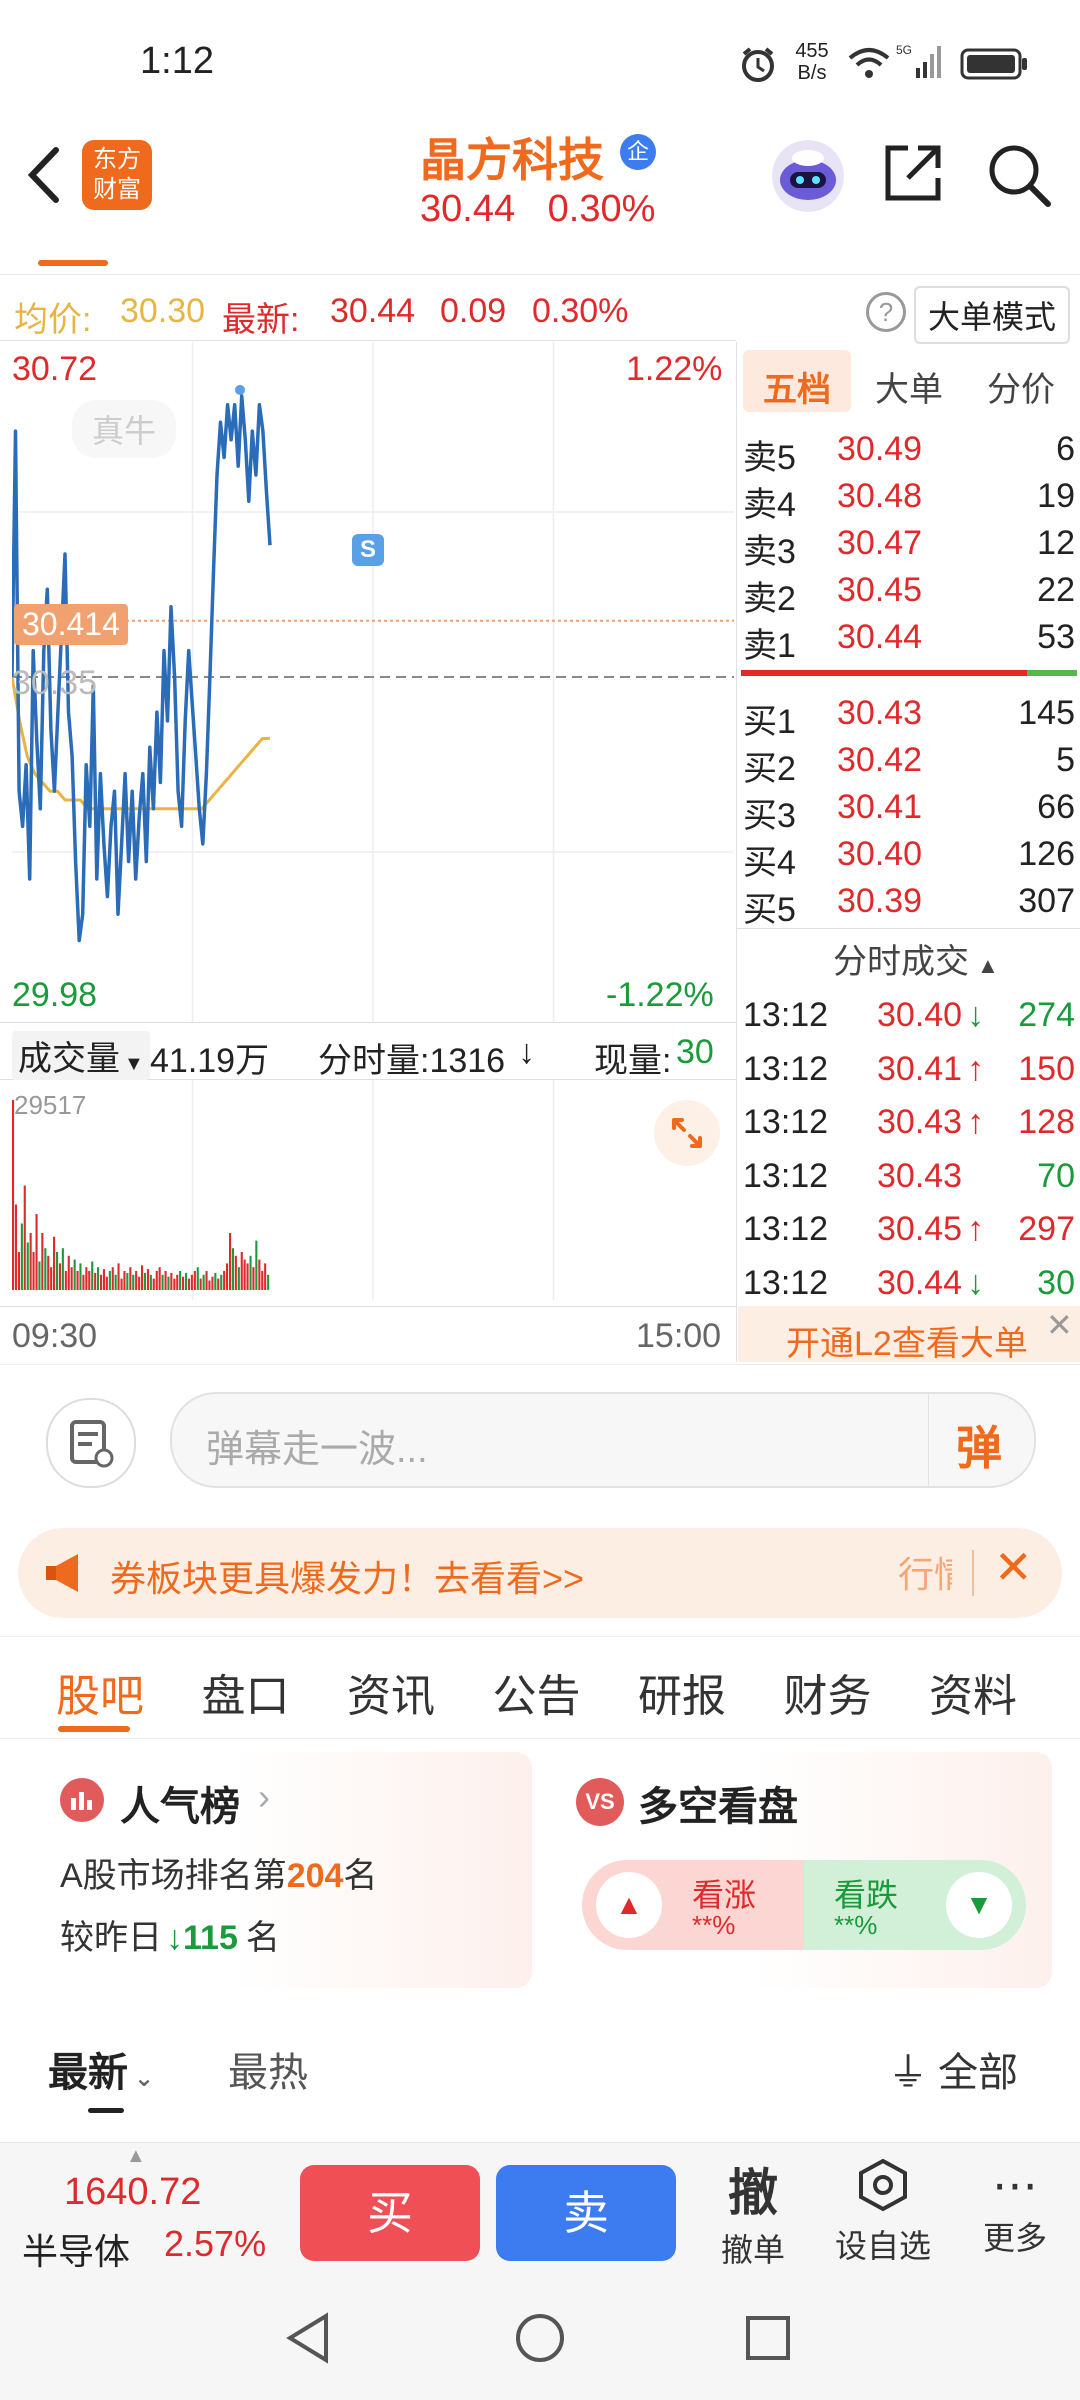  What do you see at coordinates (1059, 1325) in the screenshot?
I see `close-icon: ✕` at bounding box center [1059, 1325].